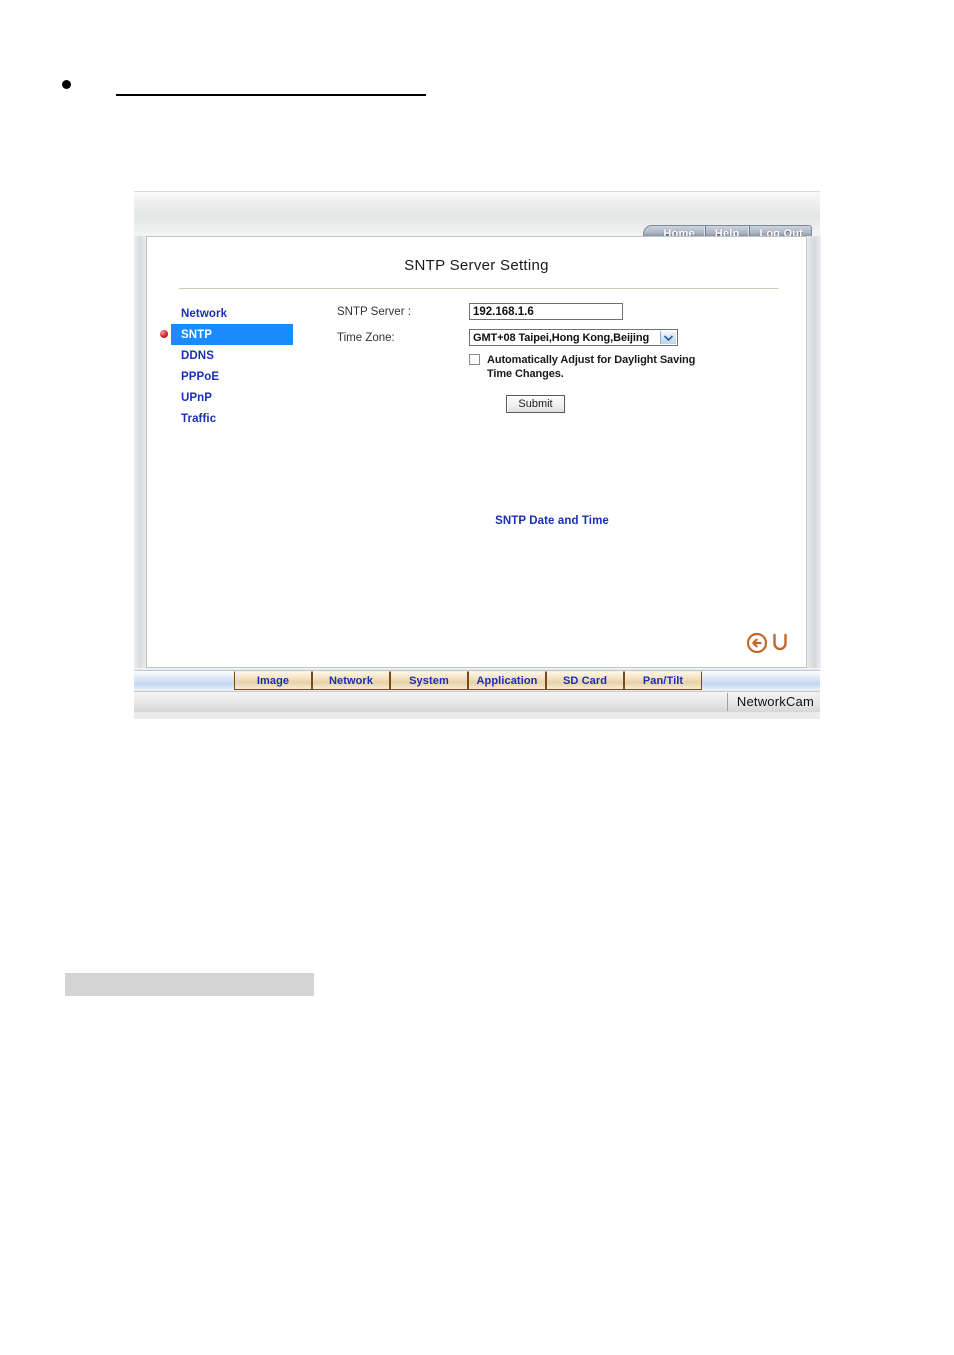 The height and width of the screenshot is (1355, 954). Describe the element at coordinates (271, 95) in the screenshot. I see `heading-underline` at that location.